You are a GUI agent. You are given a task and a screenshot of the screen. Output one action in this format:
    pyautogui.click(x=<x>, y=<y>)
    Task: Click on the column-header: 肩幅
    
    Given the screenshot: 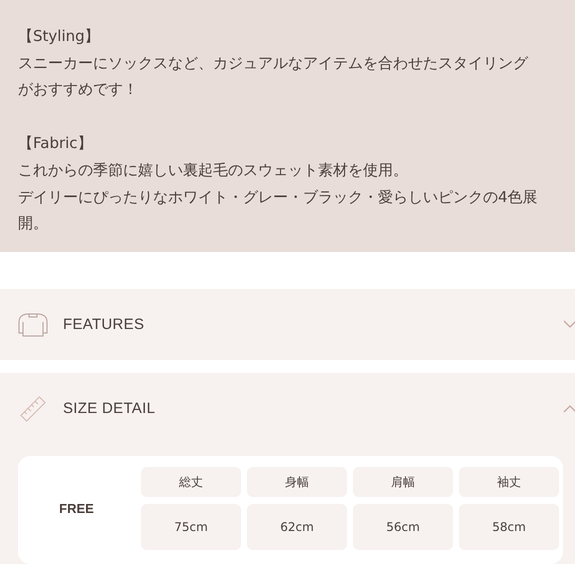 What is the action you would take?
    pyautogui.click(x=403, y=482)
    